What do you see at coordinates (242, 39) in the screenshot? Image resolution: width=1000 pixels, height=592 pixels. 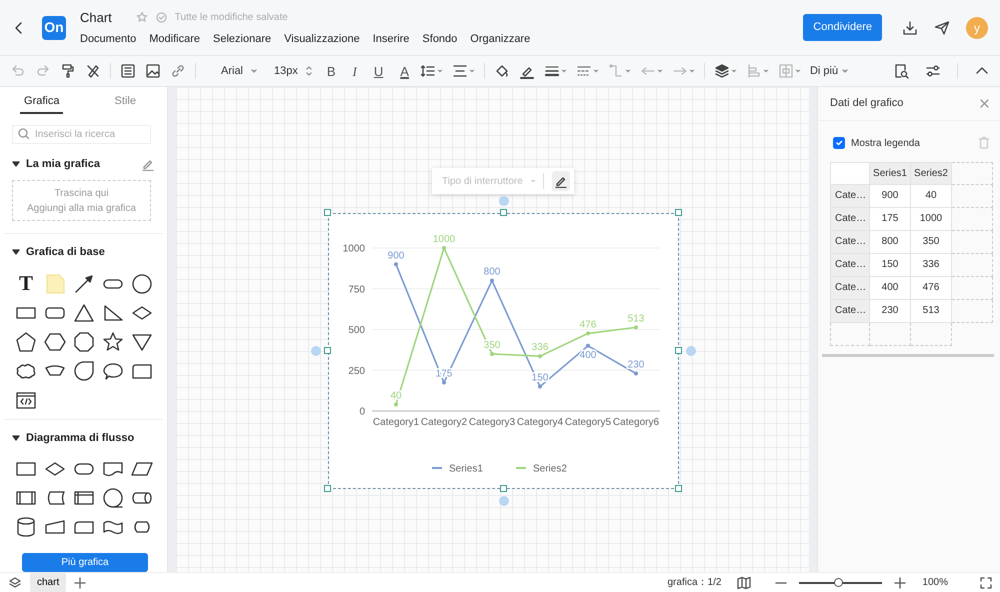 I see `menu-item: Selezionare` at bounding box center [242, 39].